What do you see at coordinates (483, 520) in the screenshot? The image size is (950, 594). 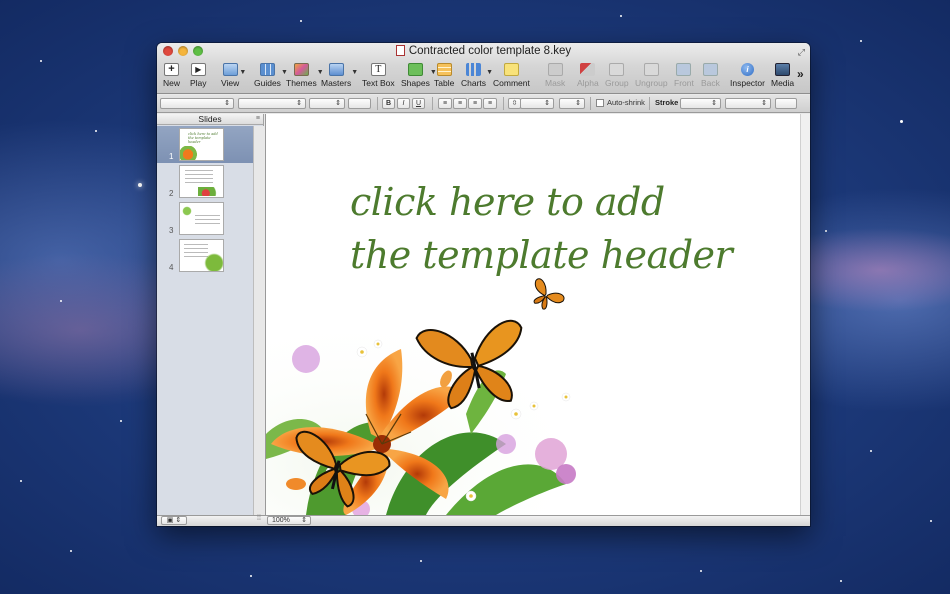 I see `status-bar: ▣ ⇕ ⁞⁞ 100% ⇕` at bounding box center [483, 520].